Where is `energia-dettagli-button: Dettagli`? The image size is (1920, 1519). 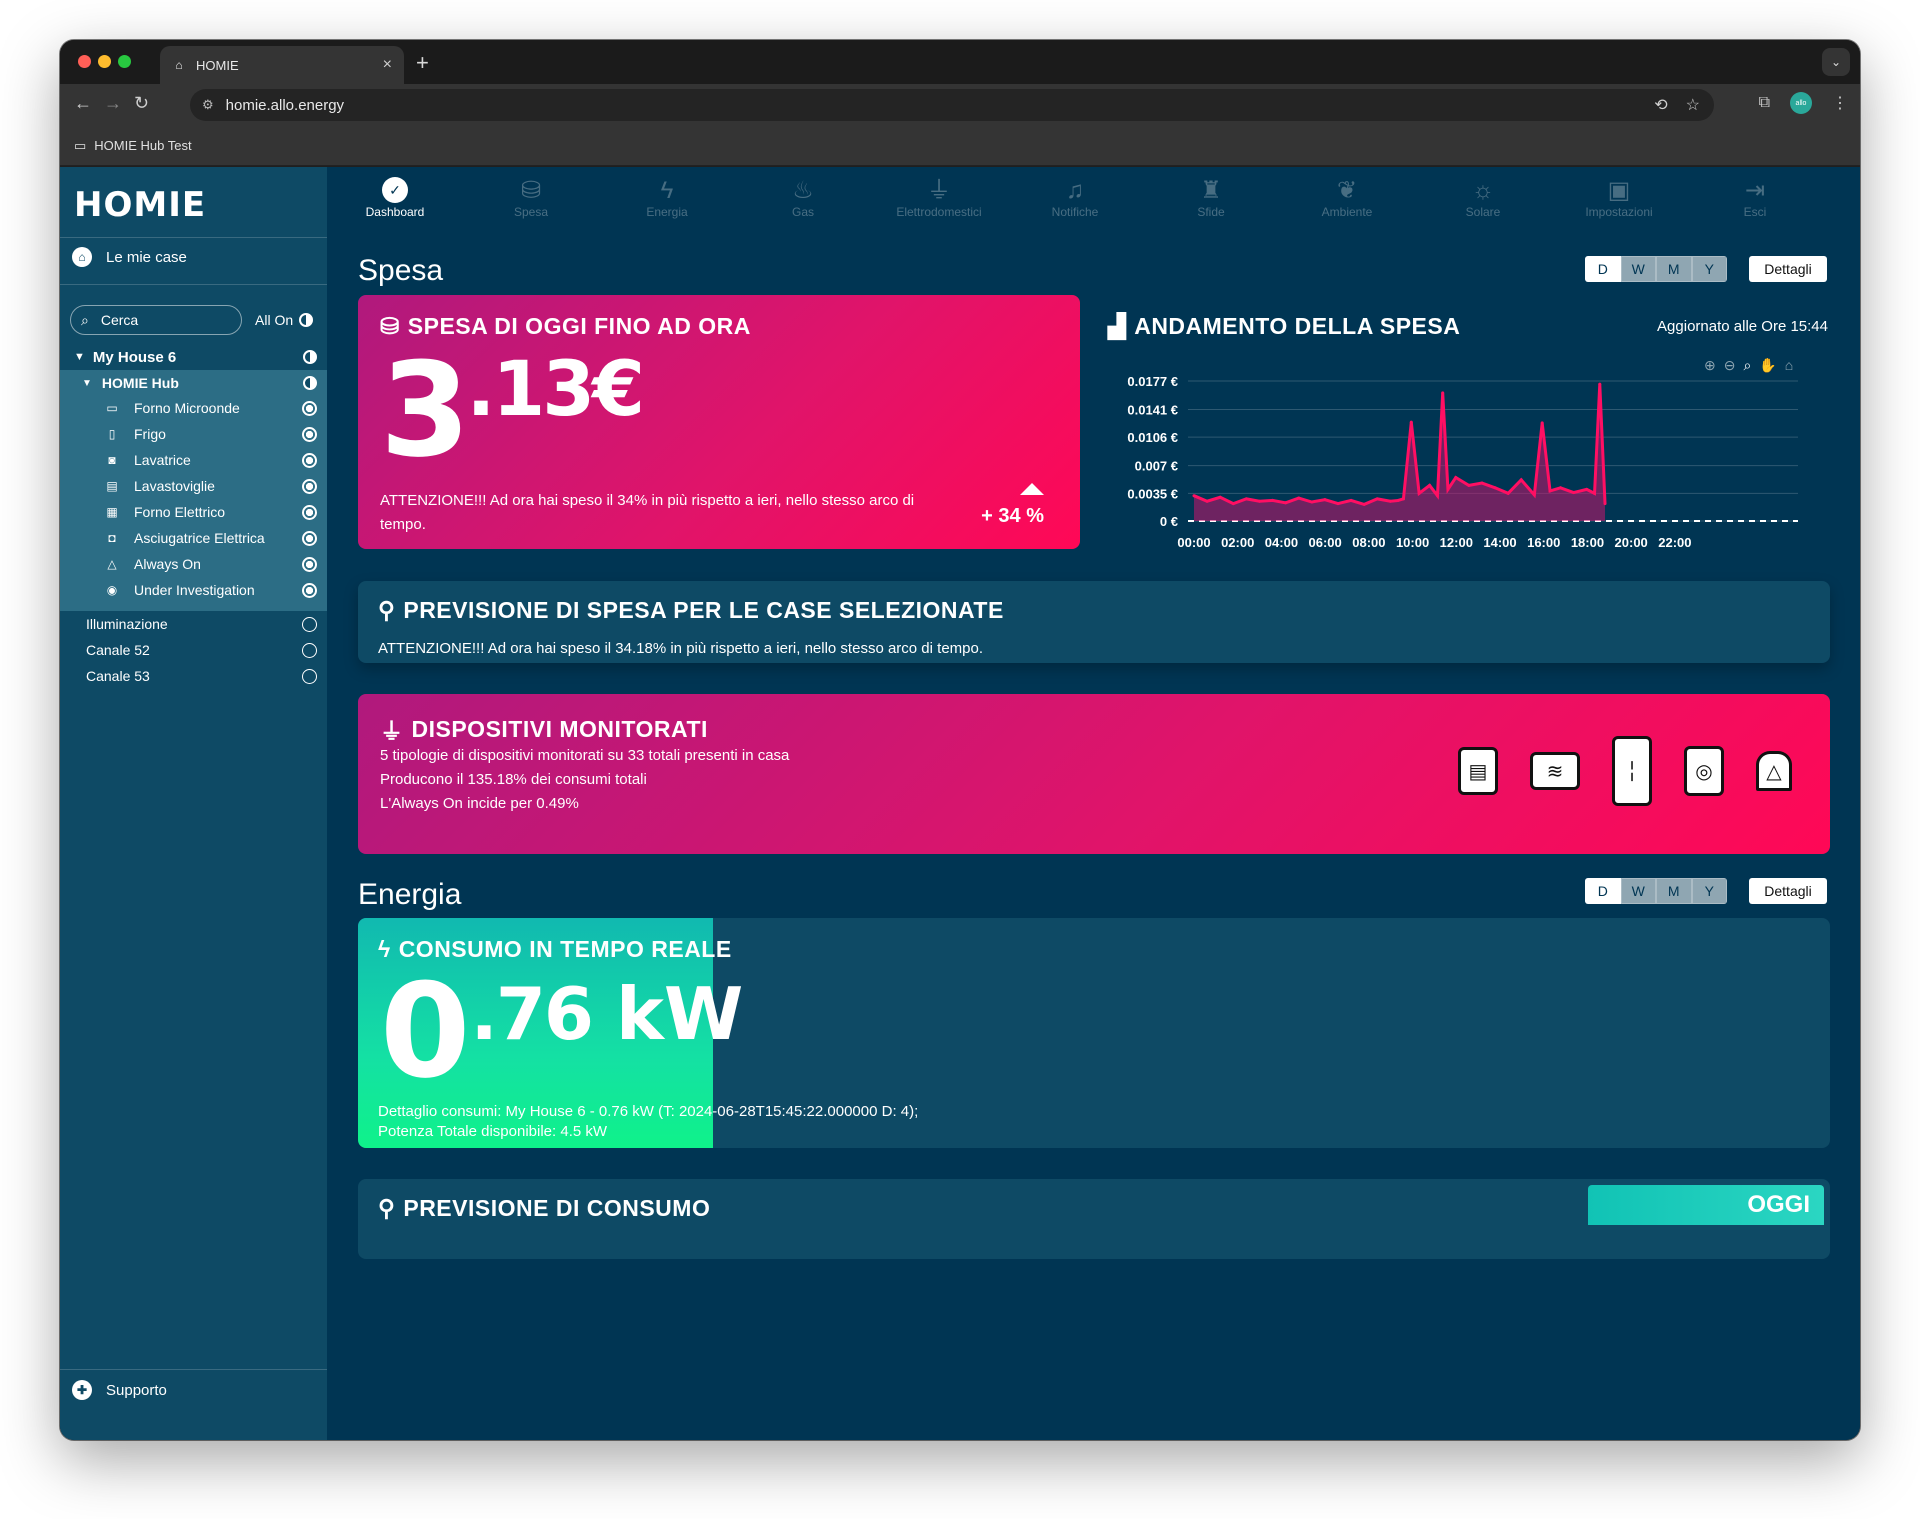
energia-dettagli-button: Dettagli is located at coordinates (1788, 891).